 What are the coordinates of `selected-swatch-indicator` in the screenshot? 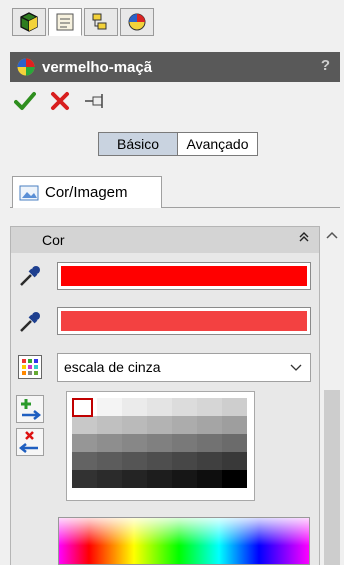 It's located at (82, 407).